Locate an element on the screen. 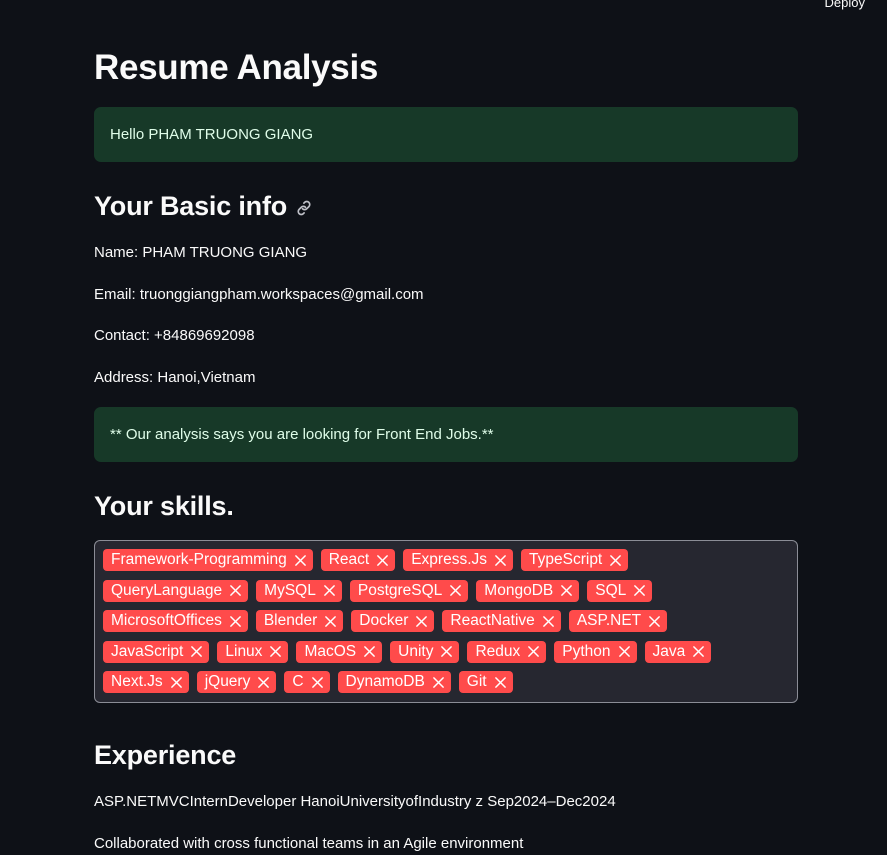 This screenshot has height=855, width=887. skill-tag: Redux is located at coordinates (507, 651).